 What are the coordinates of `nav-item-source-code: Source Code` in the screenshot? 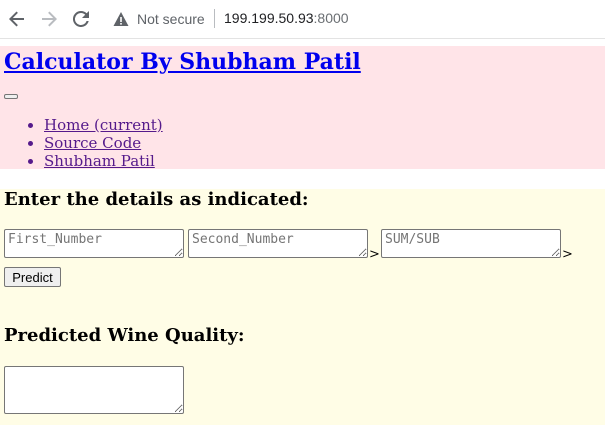 It's located at (103, 143).